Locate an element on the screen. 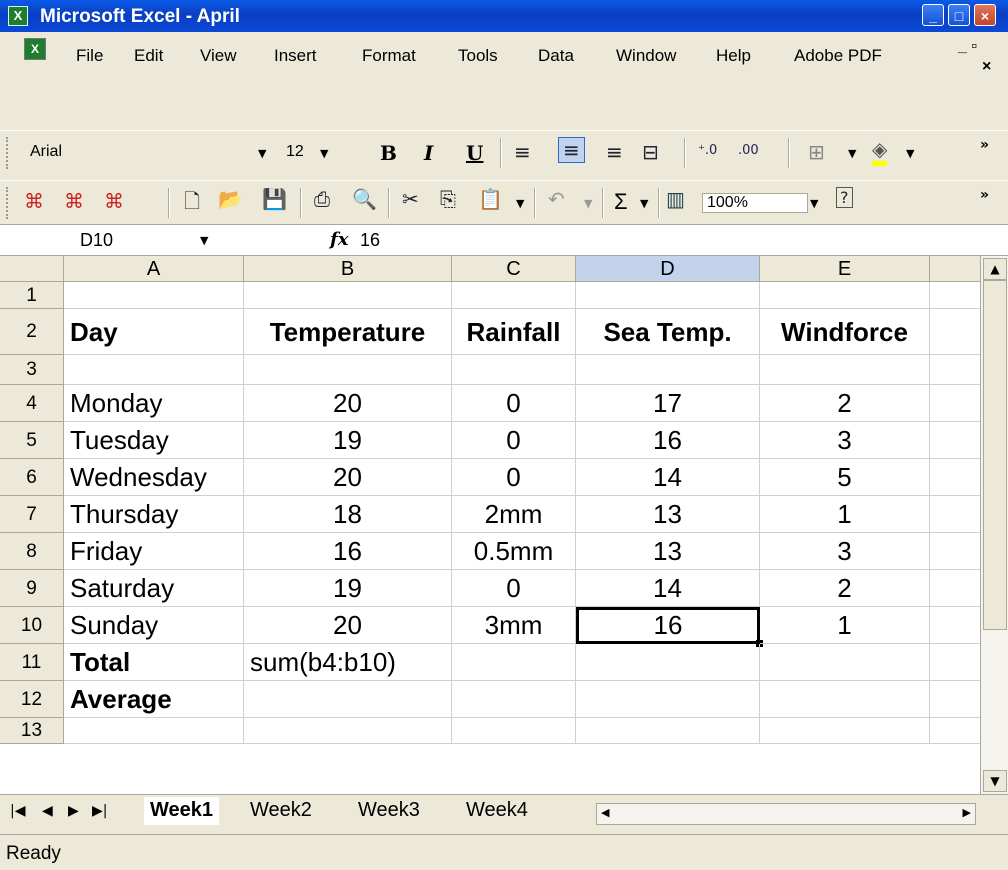 Image resolution: width=1008 pixels, height=870 pixels. cell-a11: Total is located at coordinates (154, 662).